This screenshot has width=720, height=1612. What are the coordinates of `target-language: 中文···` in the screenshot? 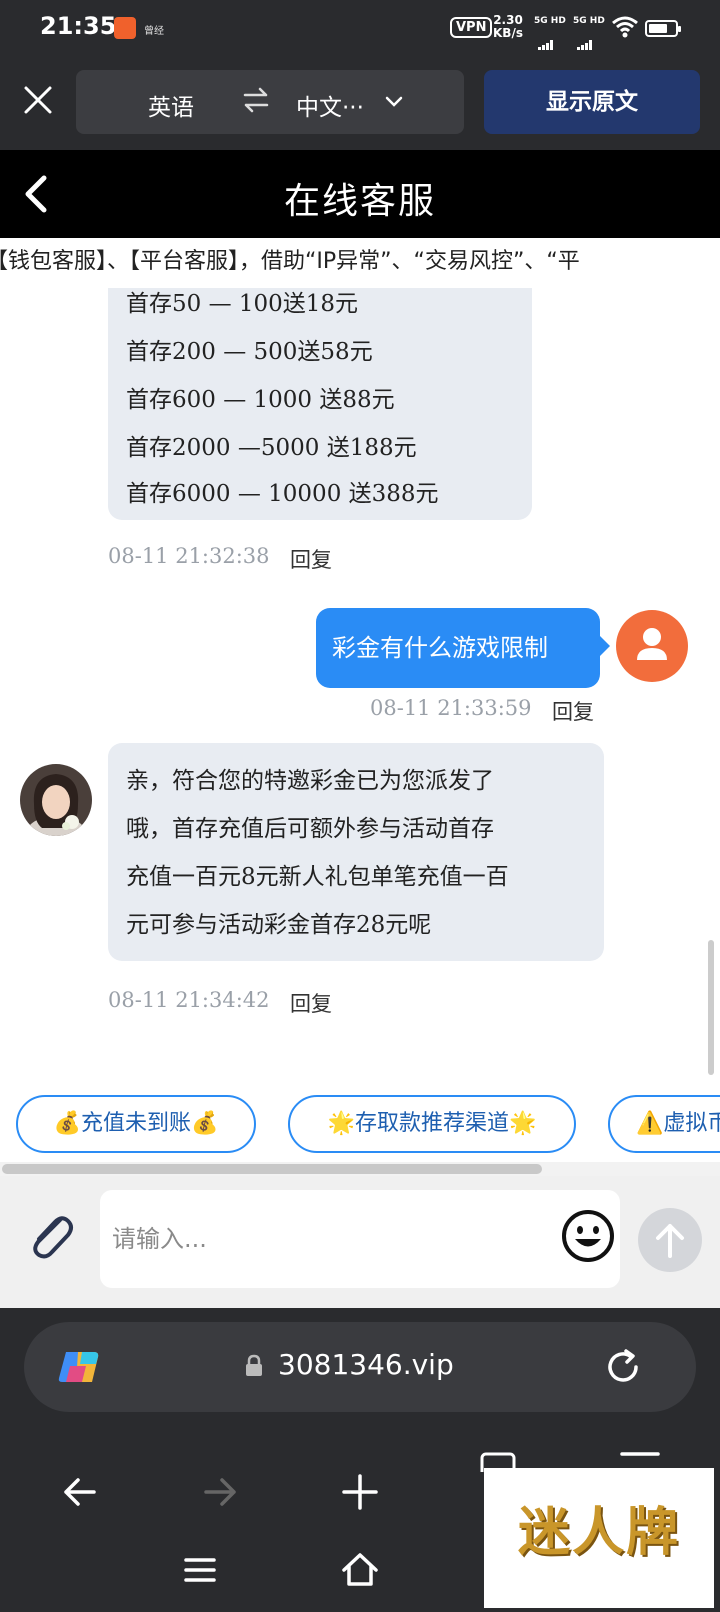 It's located at (330, 105).